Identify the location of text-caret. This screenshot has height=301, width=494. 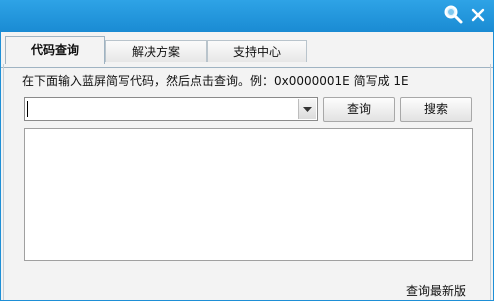
(27, 109).